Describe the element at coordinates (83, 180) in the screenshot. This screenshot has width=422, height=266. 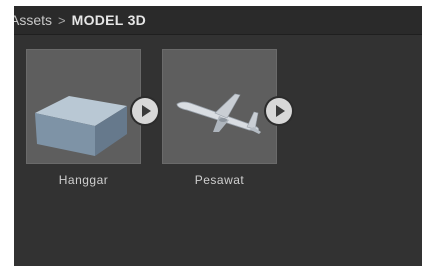
I see `asset-label: Hanggar` at that location.